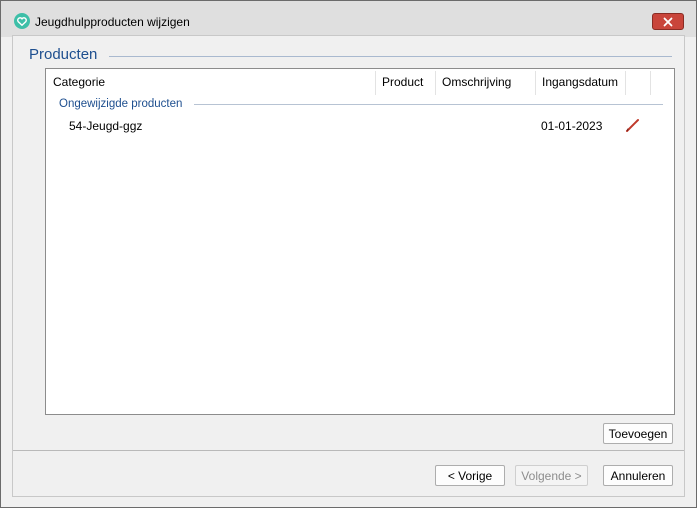 Image resolution: width=697 pixels, height=508 pixels. Describe the element at coordinates (572, 126) in the screenshot. I see `cell-ingangsdatum: 01-01-2023` at that location.